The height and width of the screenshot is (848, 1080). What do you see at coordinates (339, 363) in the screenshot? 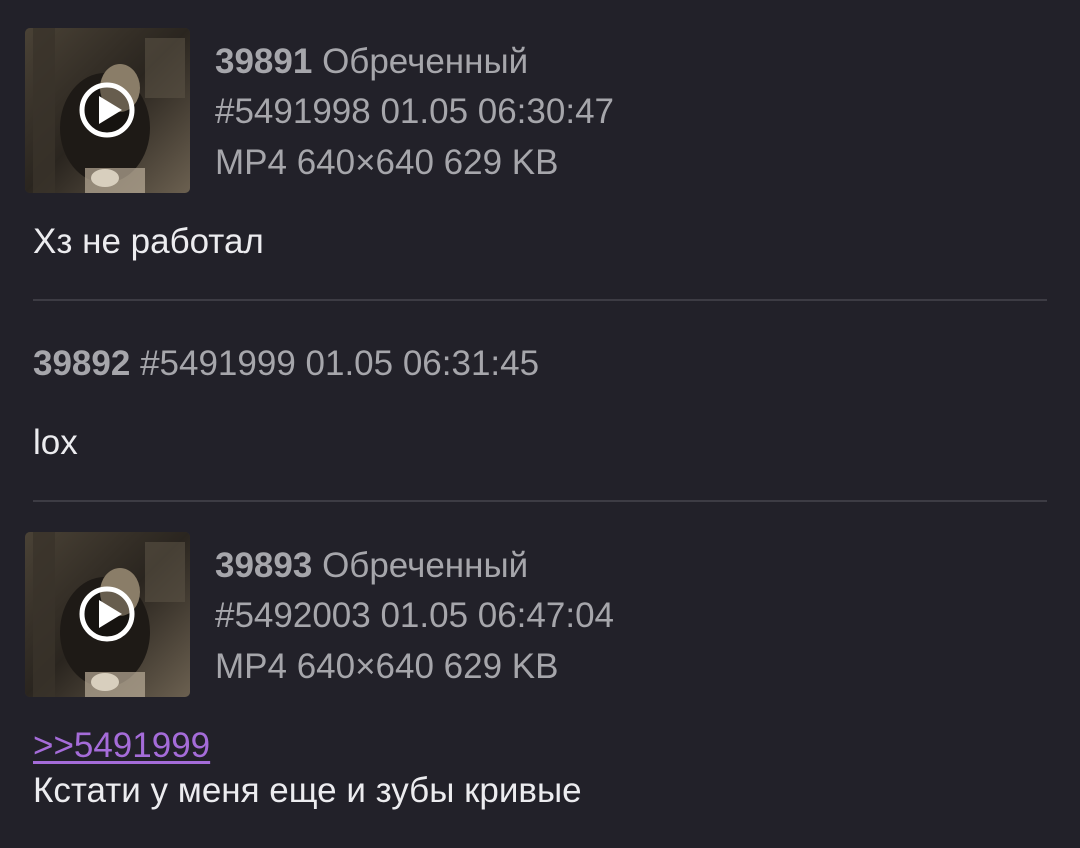
I see `post-id-timestamp: #5491999 01.05 06:31:45` at bounding box center [339, 363].